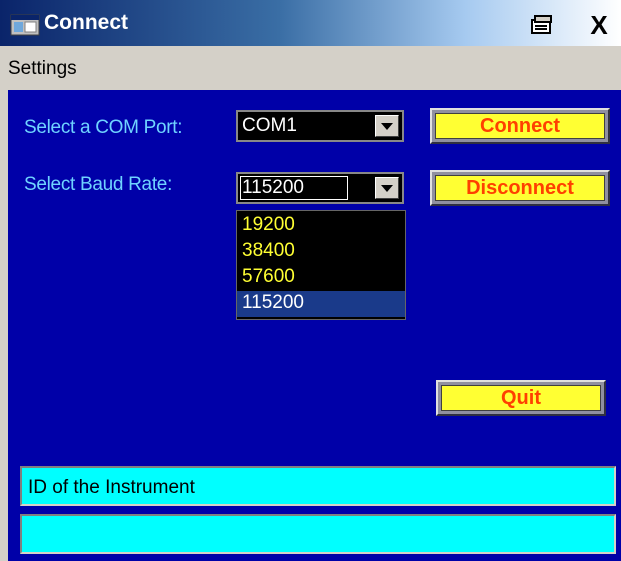  I want to click on baud-rate-select: 115200, so click(320, 188).